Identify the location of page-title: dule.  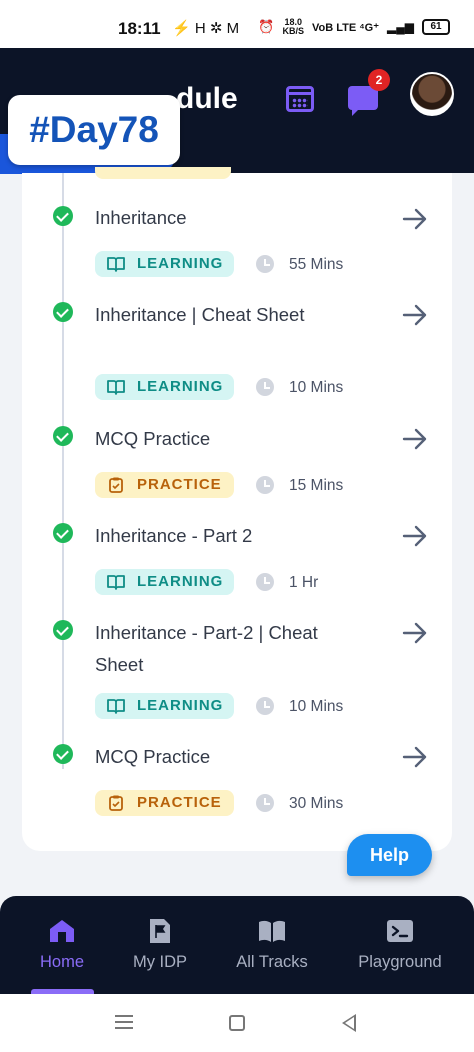
(207, 98).